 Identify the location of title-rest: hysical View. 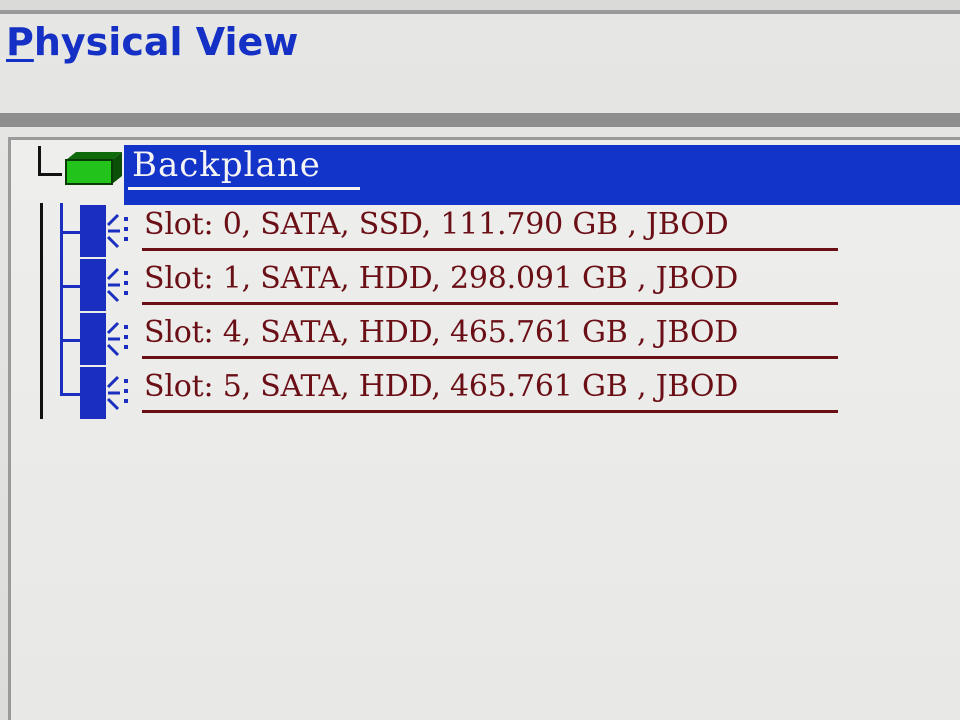
(166, 42).